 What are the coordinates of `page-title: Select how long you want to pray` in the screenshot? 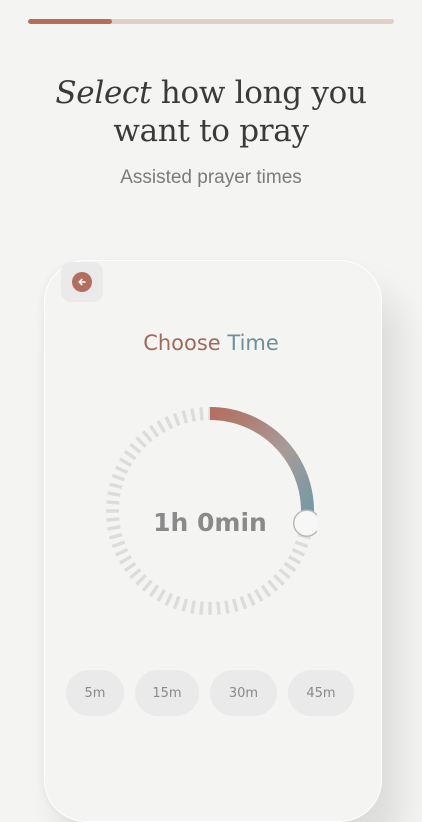 It's located at (211, 112).